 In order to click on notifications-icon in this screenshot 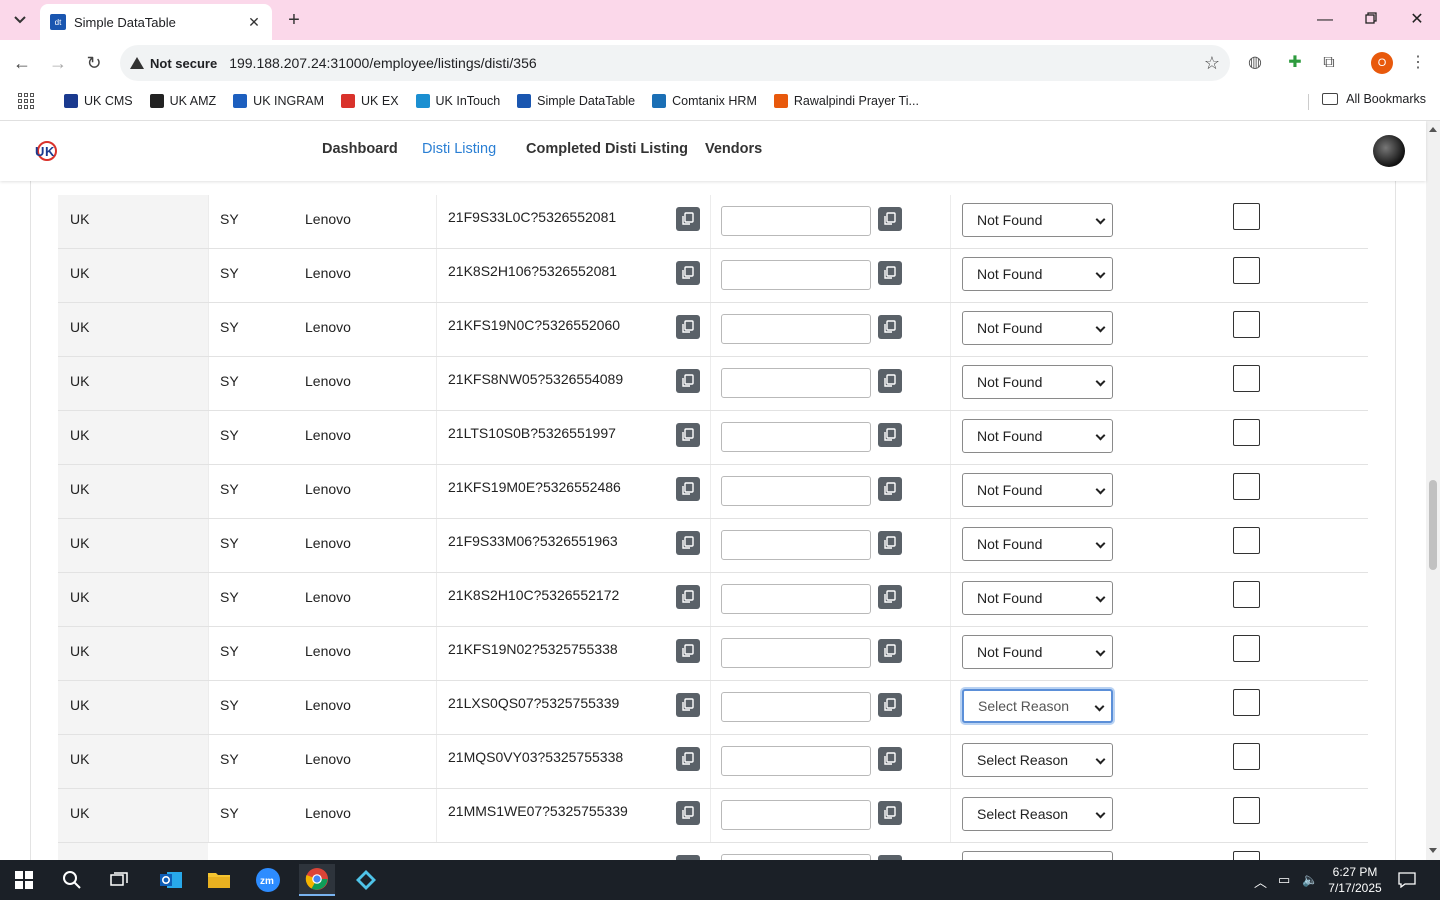, I will do `click(1407, 881)`.